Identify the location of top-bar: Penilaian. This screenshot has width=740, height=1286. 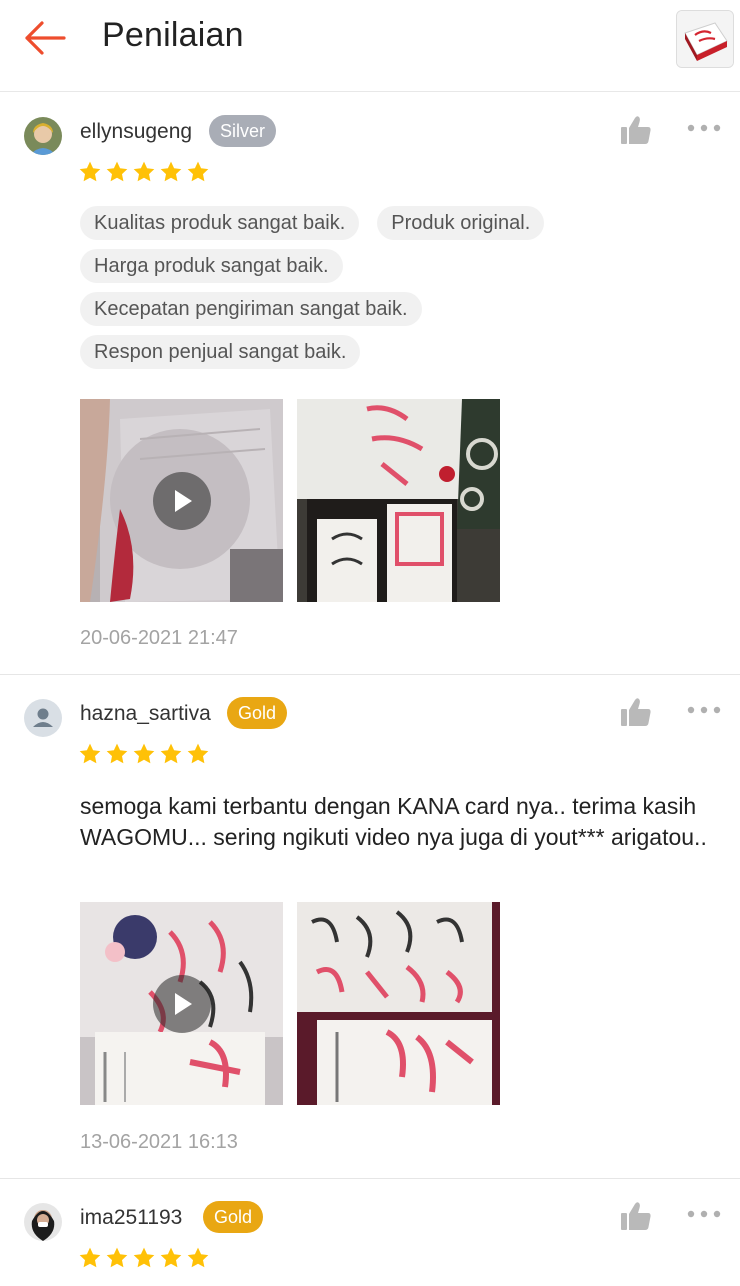
(370, 46).